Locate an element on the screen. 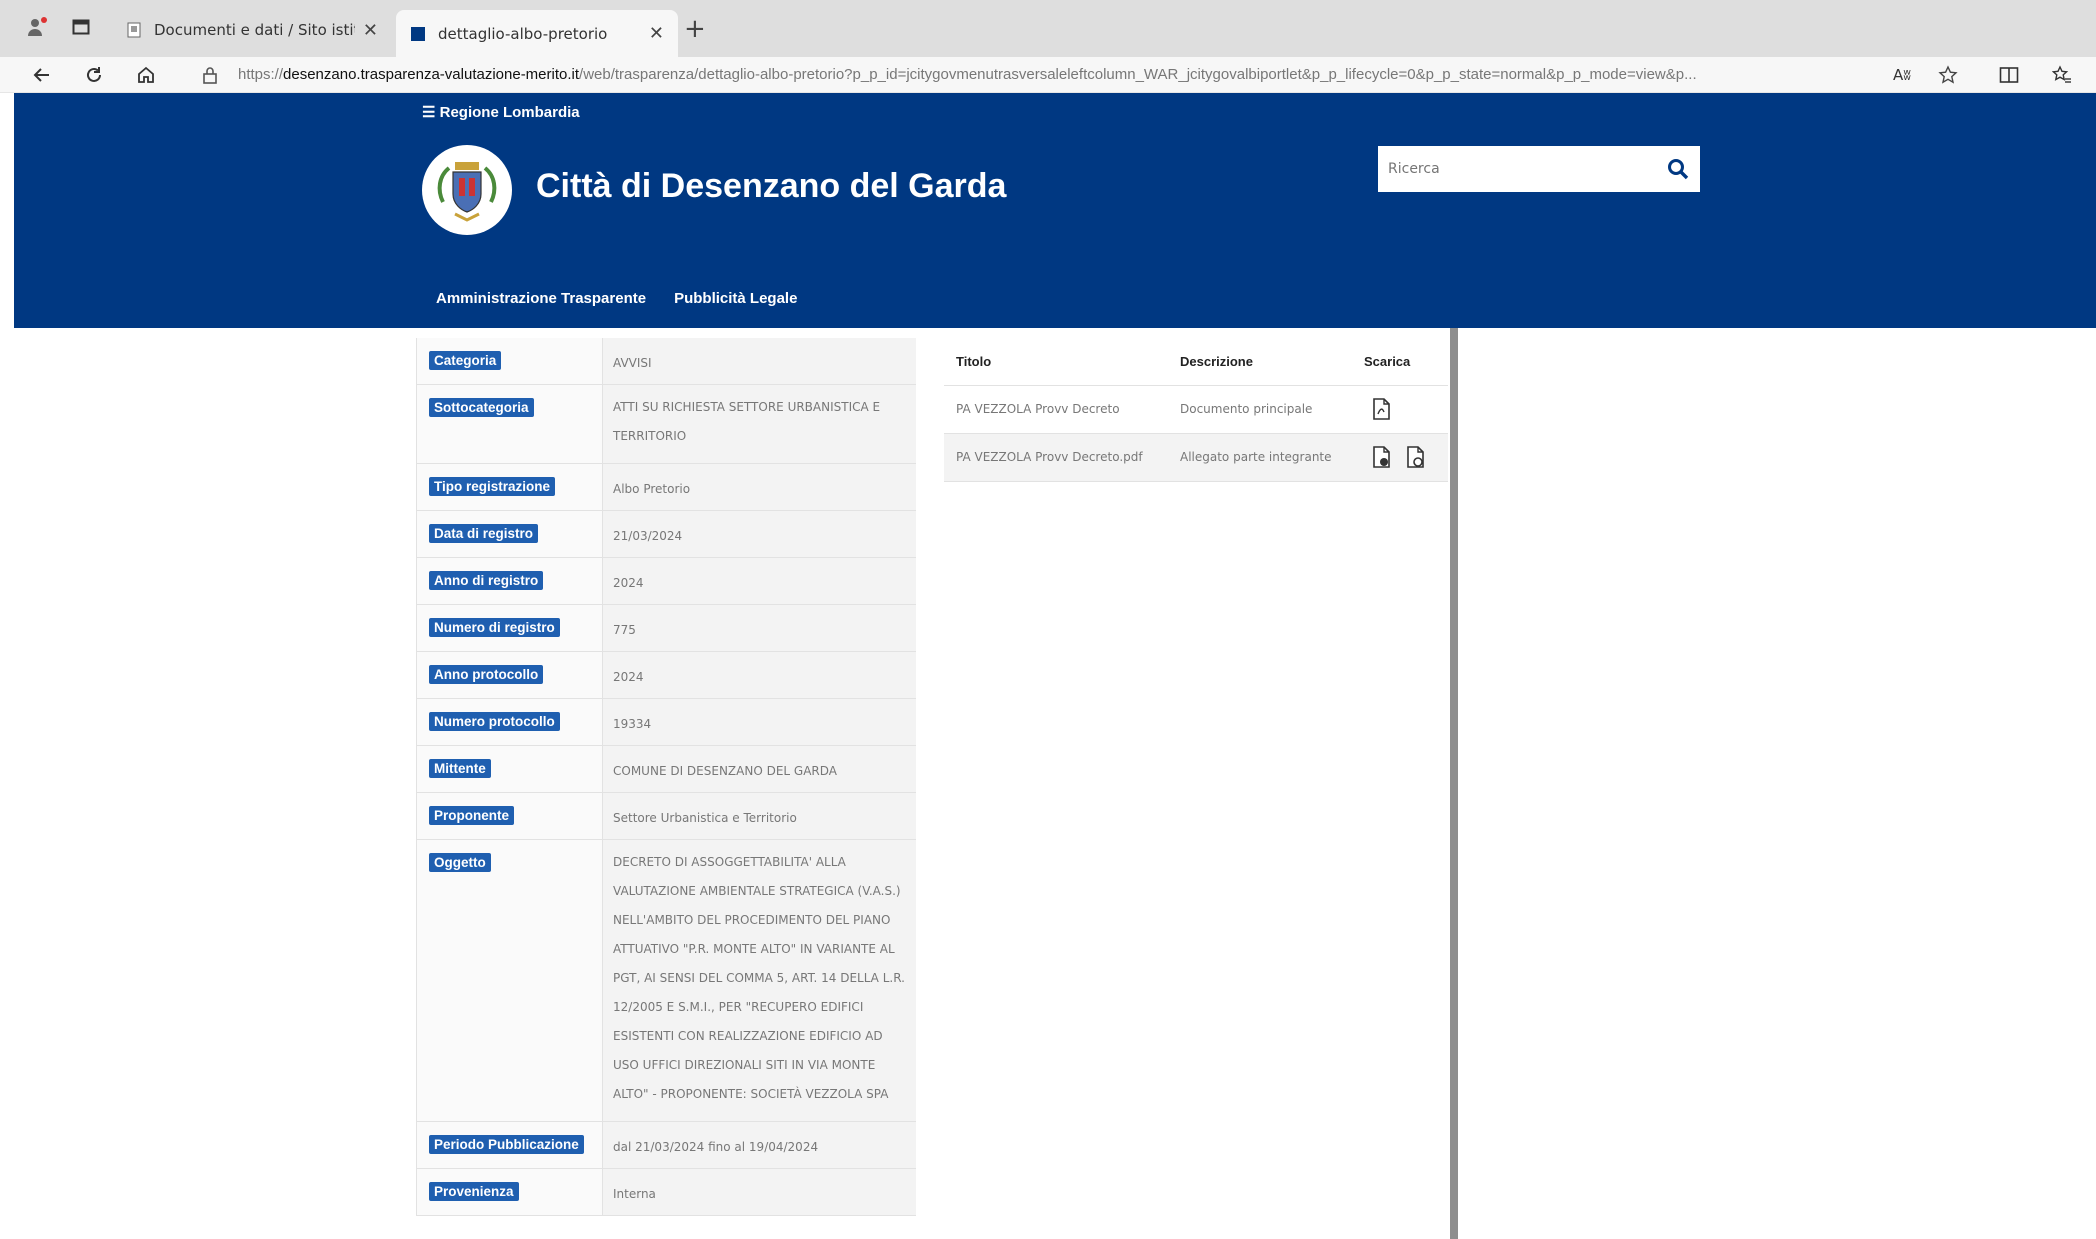 This screenshot has width=2096, height=1239. favorites-icon is located at coordinates (2062, 75).